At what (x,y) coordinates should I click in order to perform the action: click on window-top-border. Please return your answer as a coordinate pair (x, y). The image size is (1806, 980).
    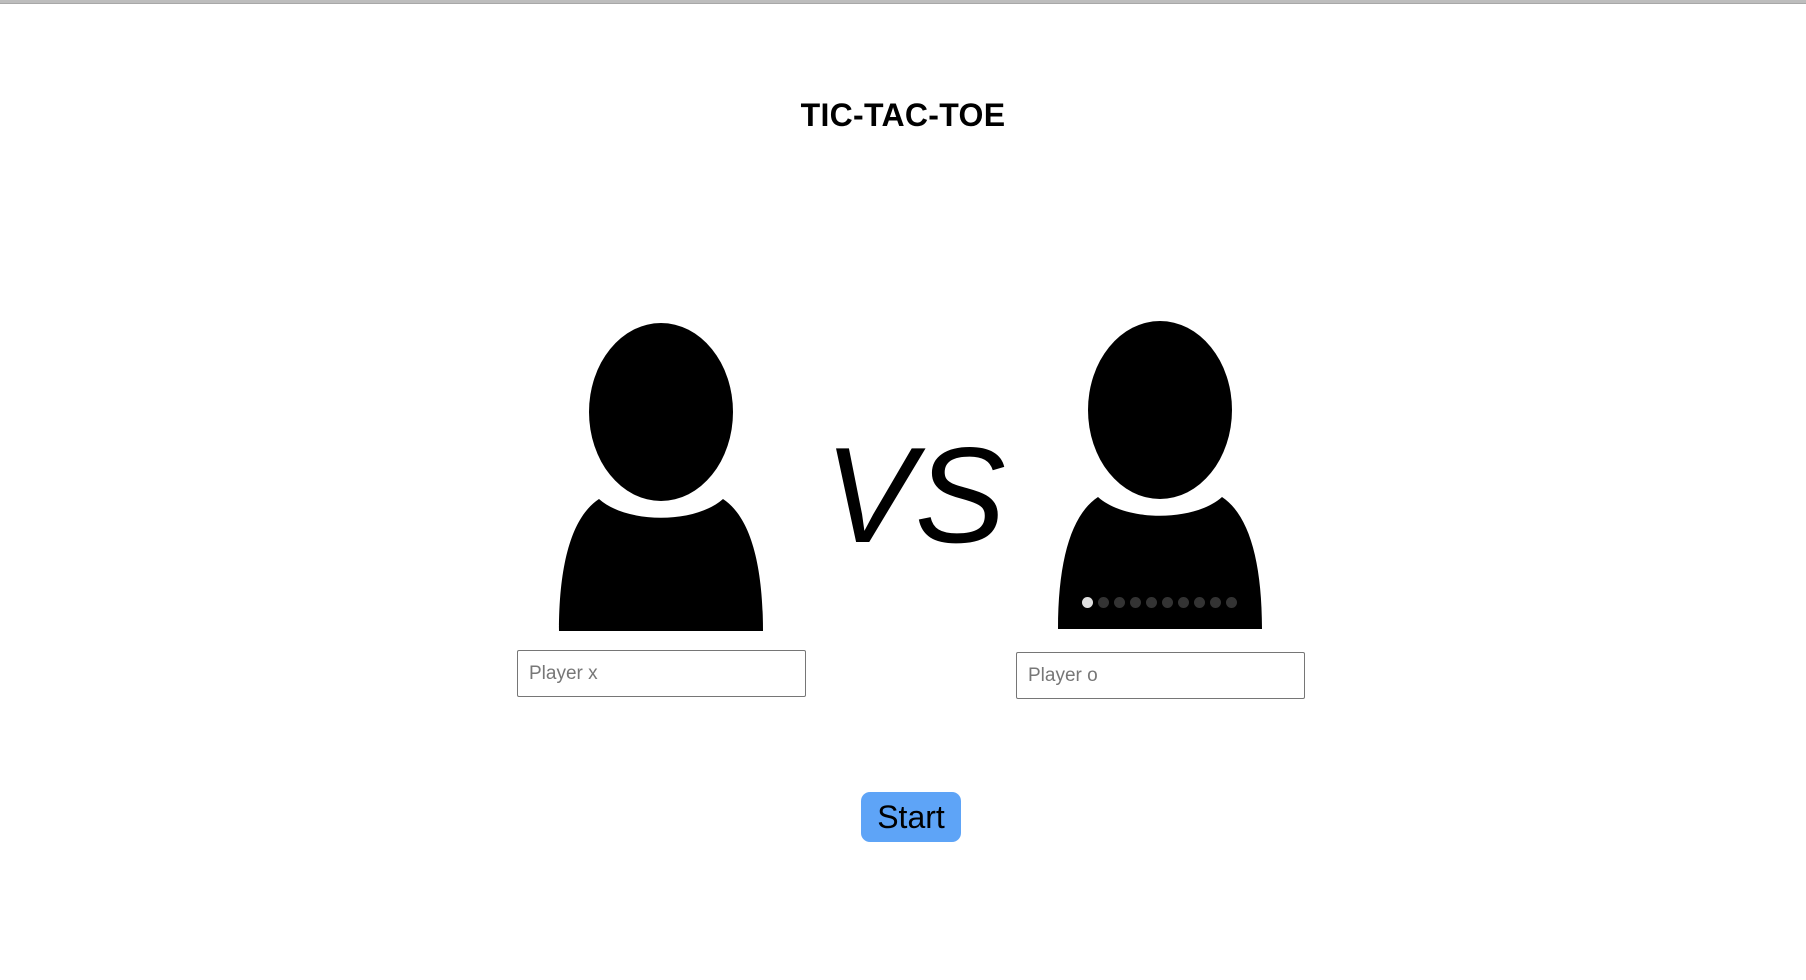
    Looking at the image, I should click on (903, 2).